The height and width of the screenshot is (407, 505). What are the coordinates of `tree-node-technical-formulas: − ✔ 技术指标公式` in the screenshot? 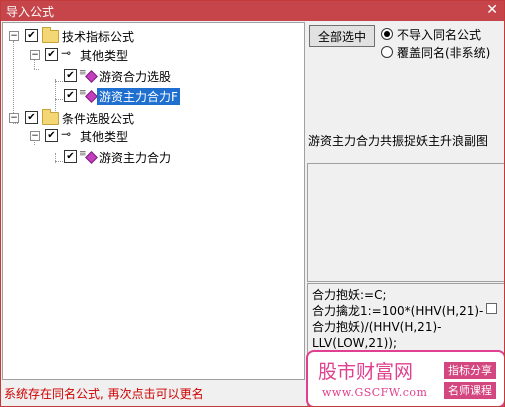 It's located at (153, 36).